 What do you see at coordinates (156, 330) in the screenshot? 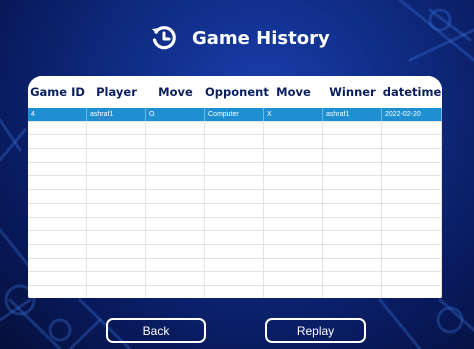
I see `back-button: Back` at bounding box center [156, 330].